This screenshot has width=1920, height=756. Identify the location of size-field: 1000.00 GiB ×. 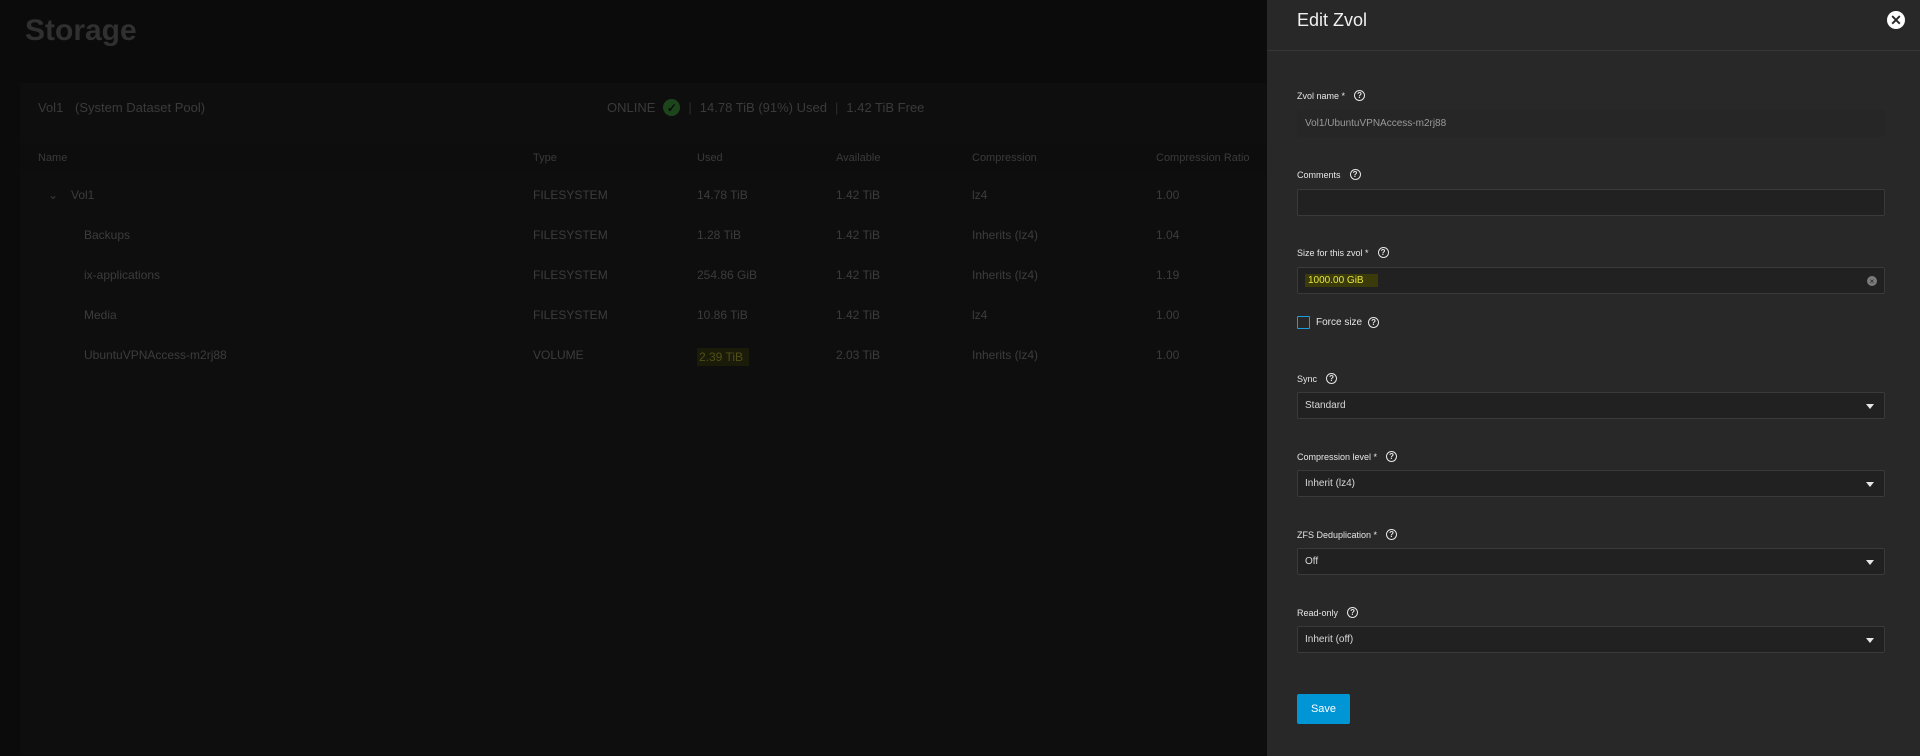
(1591, 280).